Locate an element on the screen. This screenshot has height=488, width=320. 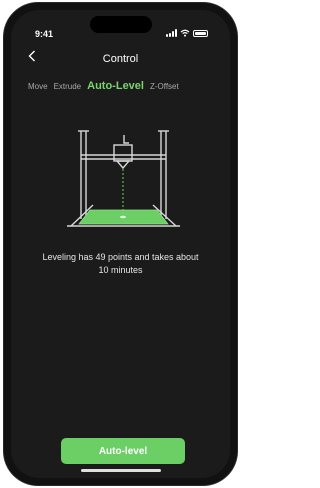
status-icons is located at coordinates (187, 33).